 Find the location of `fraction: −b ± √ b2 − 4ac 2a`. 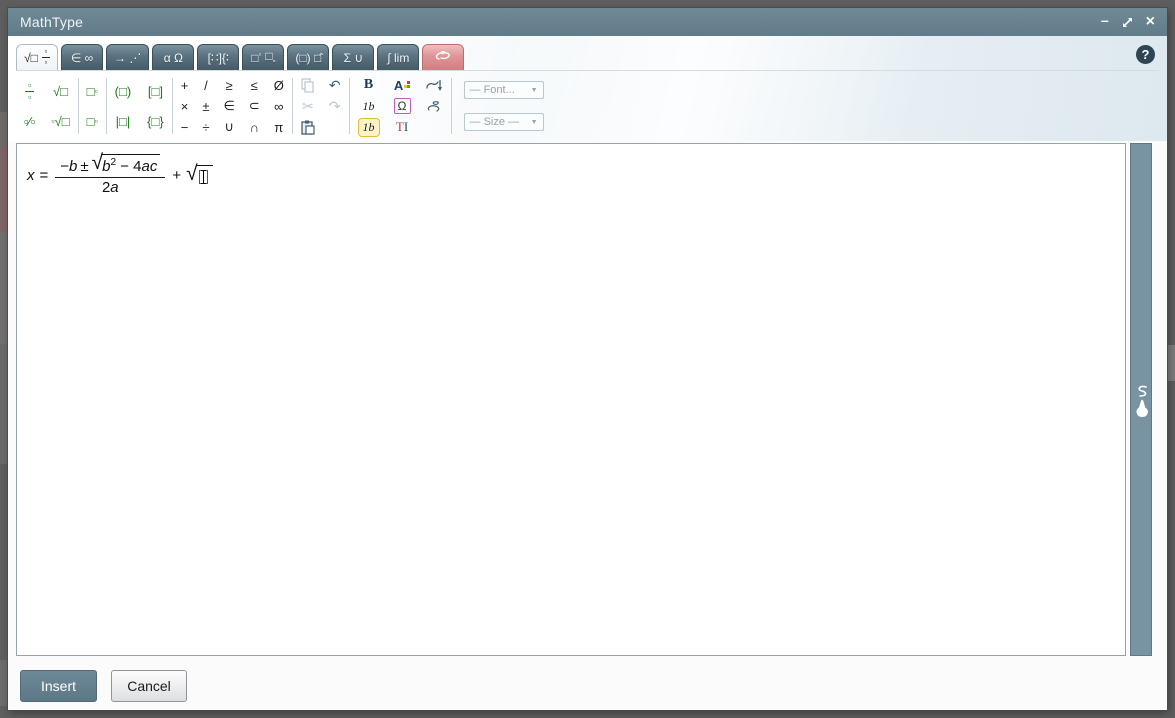

fraction: −b ± √ b2 − 4ac 2a is located at coordinates (110, 174).